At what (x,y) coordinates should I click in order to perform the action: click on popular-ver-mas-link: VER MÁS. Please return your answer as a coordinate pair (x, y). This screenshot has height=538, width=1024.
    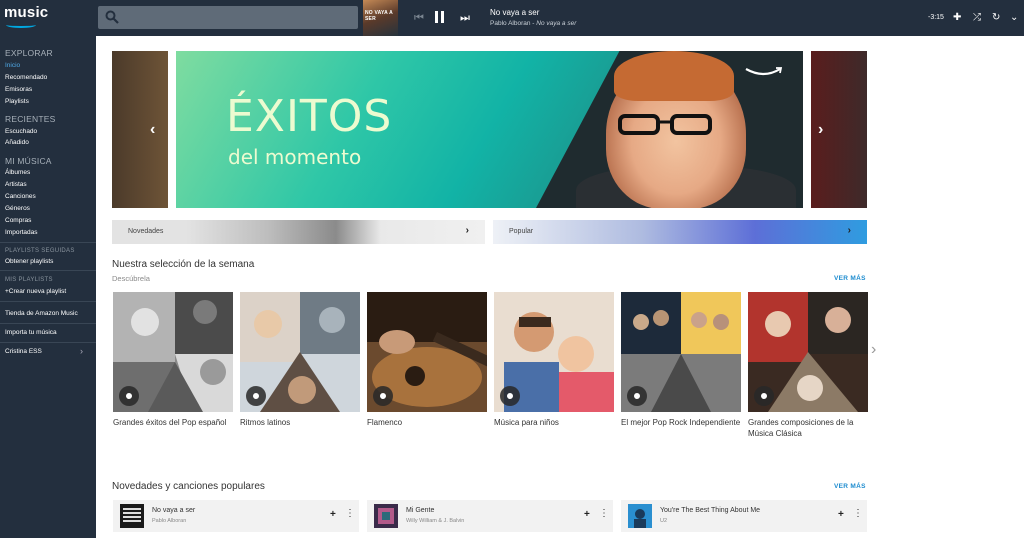
    Looking at the image, I should click on (850, 486).